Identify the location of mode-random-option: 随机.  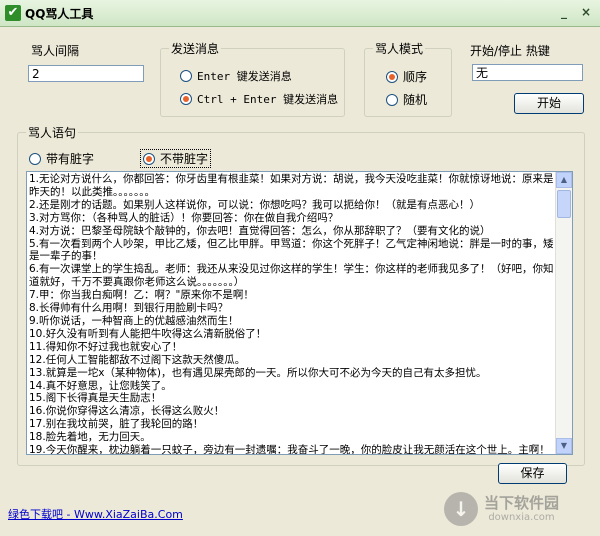
(406, 99).